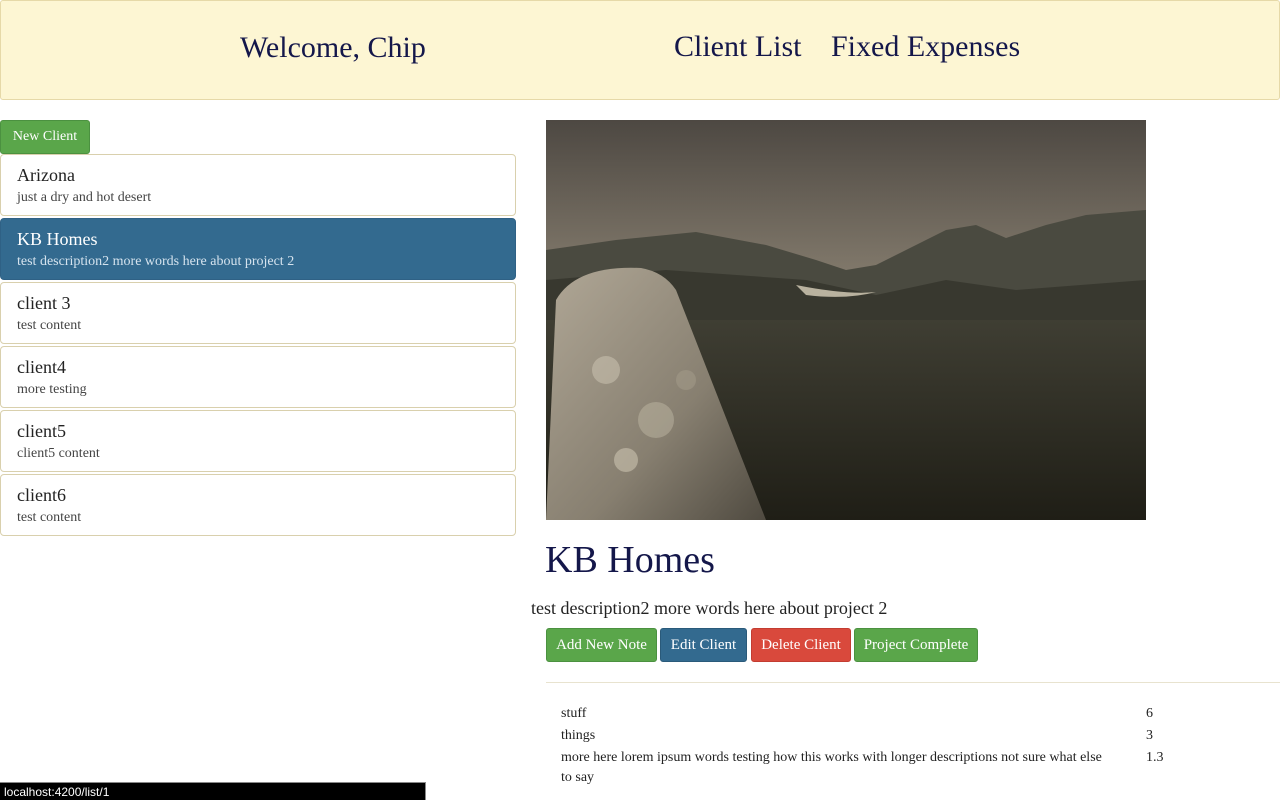  Describe the element at coordinates (801, 645) in the screenshot. I see `delete-client-button: Delete Client` at that location.